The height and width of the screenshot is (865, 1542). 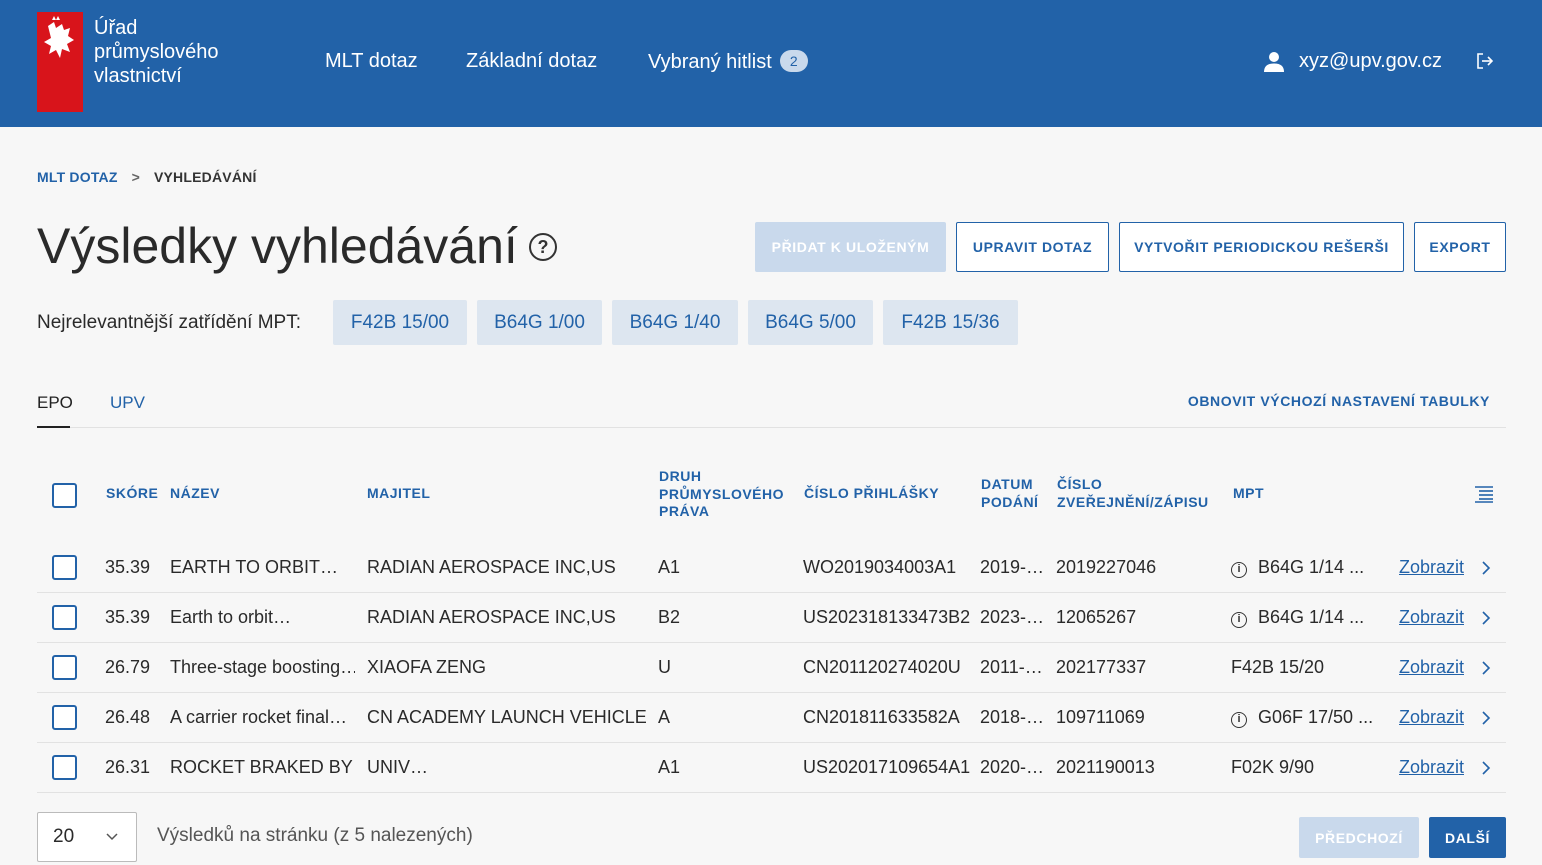 I want to click on mpt-value: F42B 15/20, so click(x=1277, y=667).